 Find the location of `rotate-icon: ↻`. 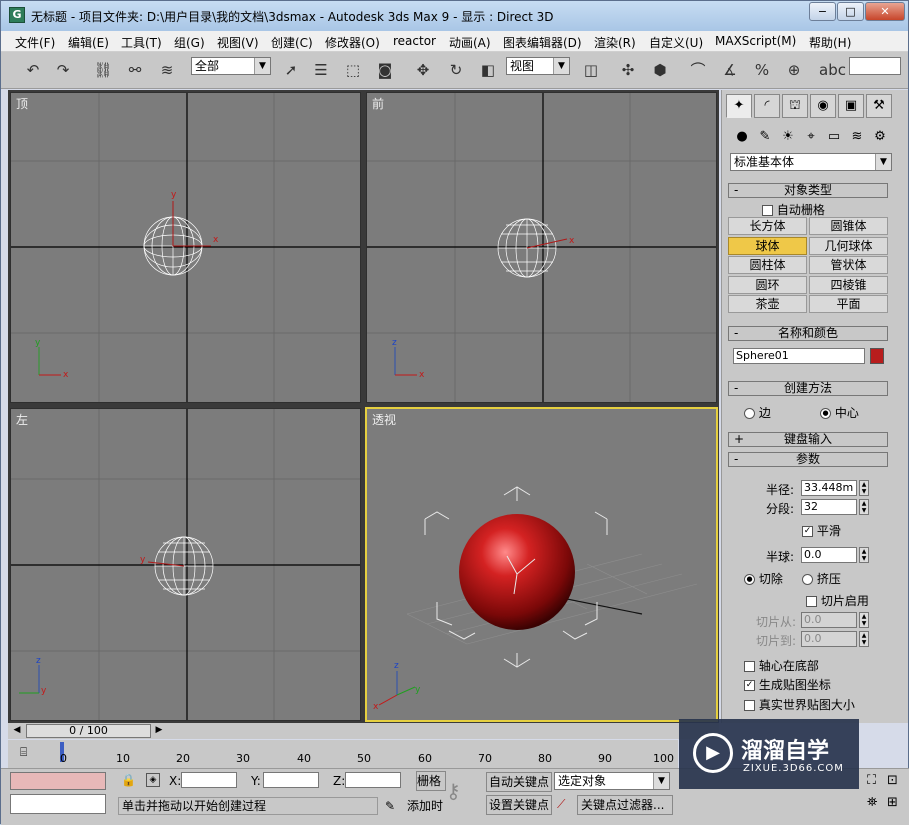

rotate-icon: ↻ is located at coordinates (456, 70).